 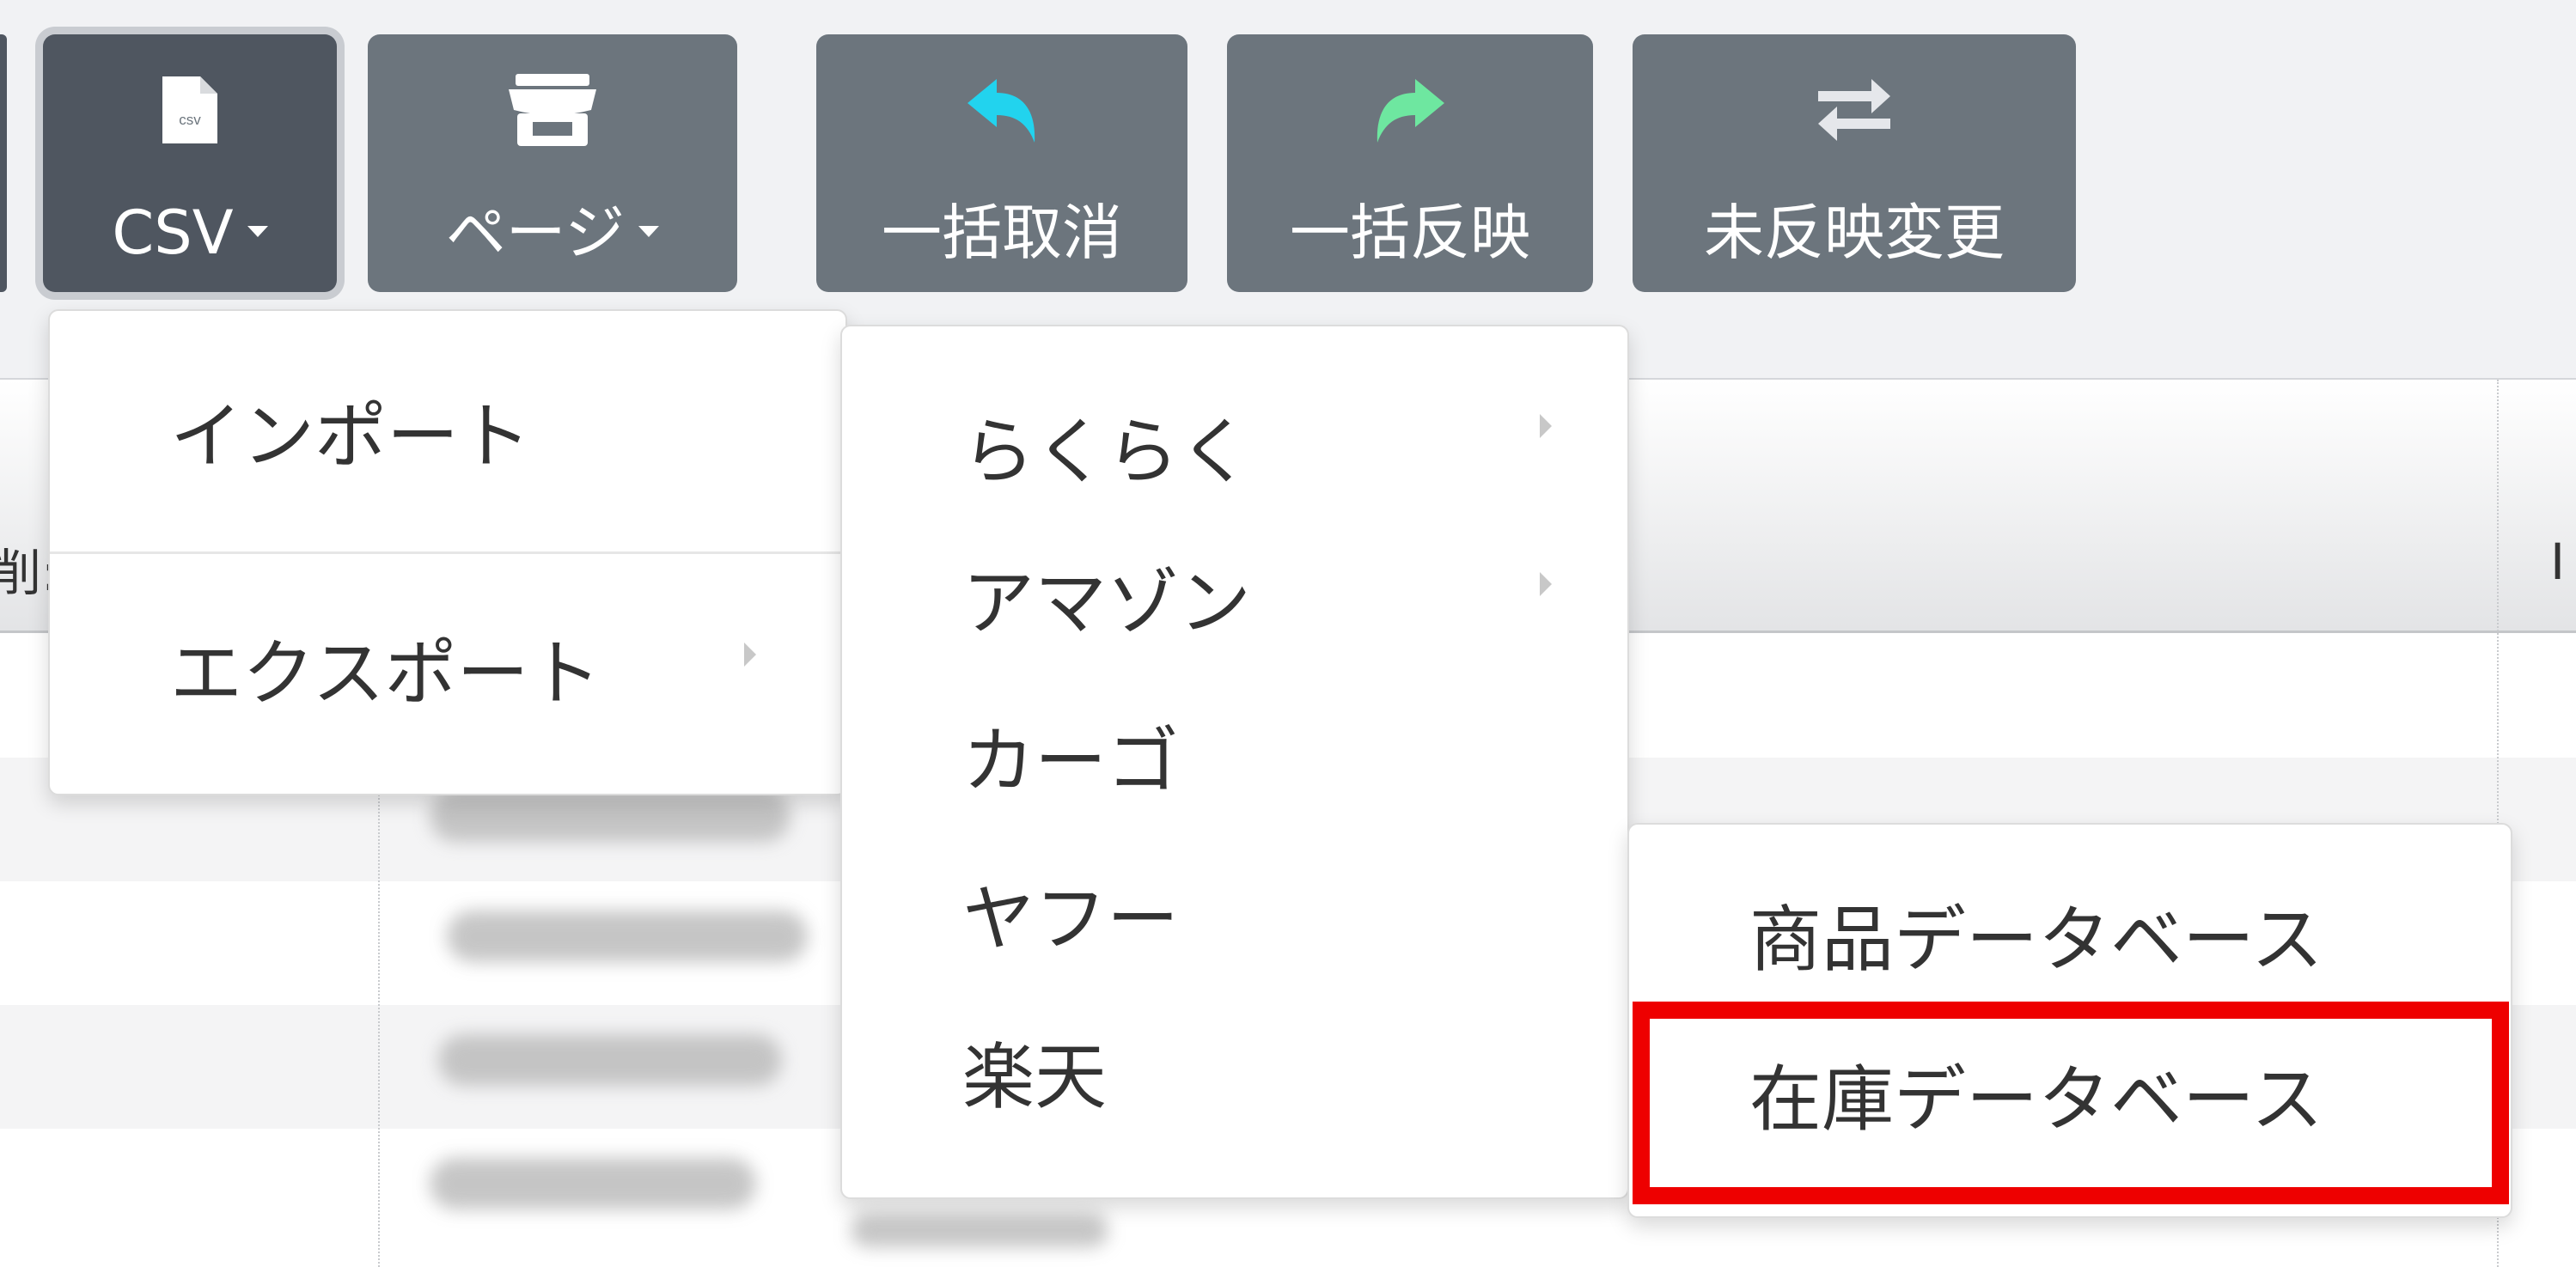 I want to click on menu-item-product-database: 商品データベース, so click(x=2130, y=940).